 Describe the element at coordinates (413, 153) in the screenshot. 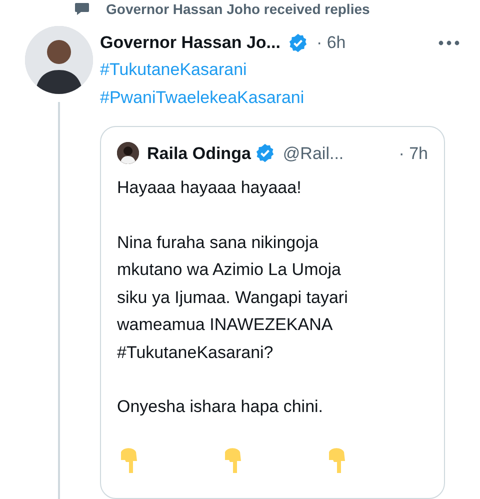

I see `timestamp: · 7h` at that location.